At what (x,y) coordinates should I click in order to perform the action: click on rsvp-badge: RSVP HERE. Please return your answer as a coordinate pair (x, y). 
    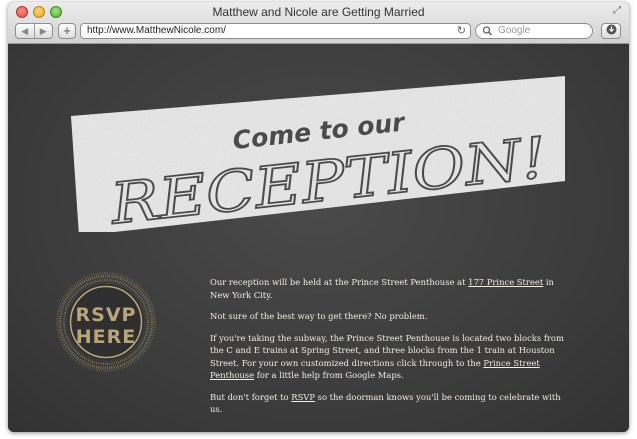
    Looking at the image, I should click on (106, 322).